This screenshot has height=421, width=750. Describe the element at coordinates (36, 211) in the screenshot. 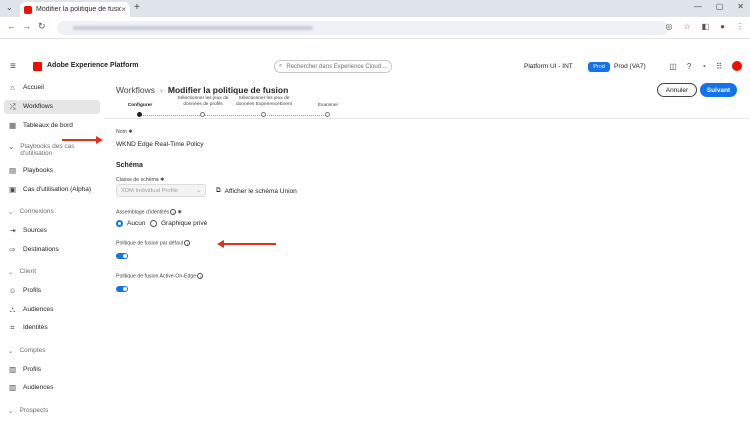

I see `sidebar-section-label: Connexions` at that location.